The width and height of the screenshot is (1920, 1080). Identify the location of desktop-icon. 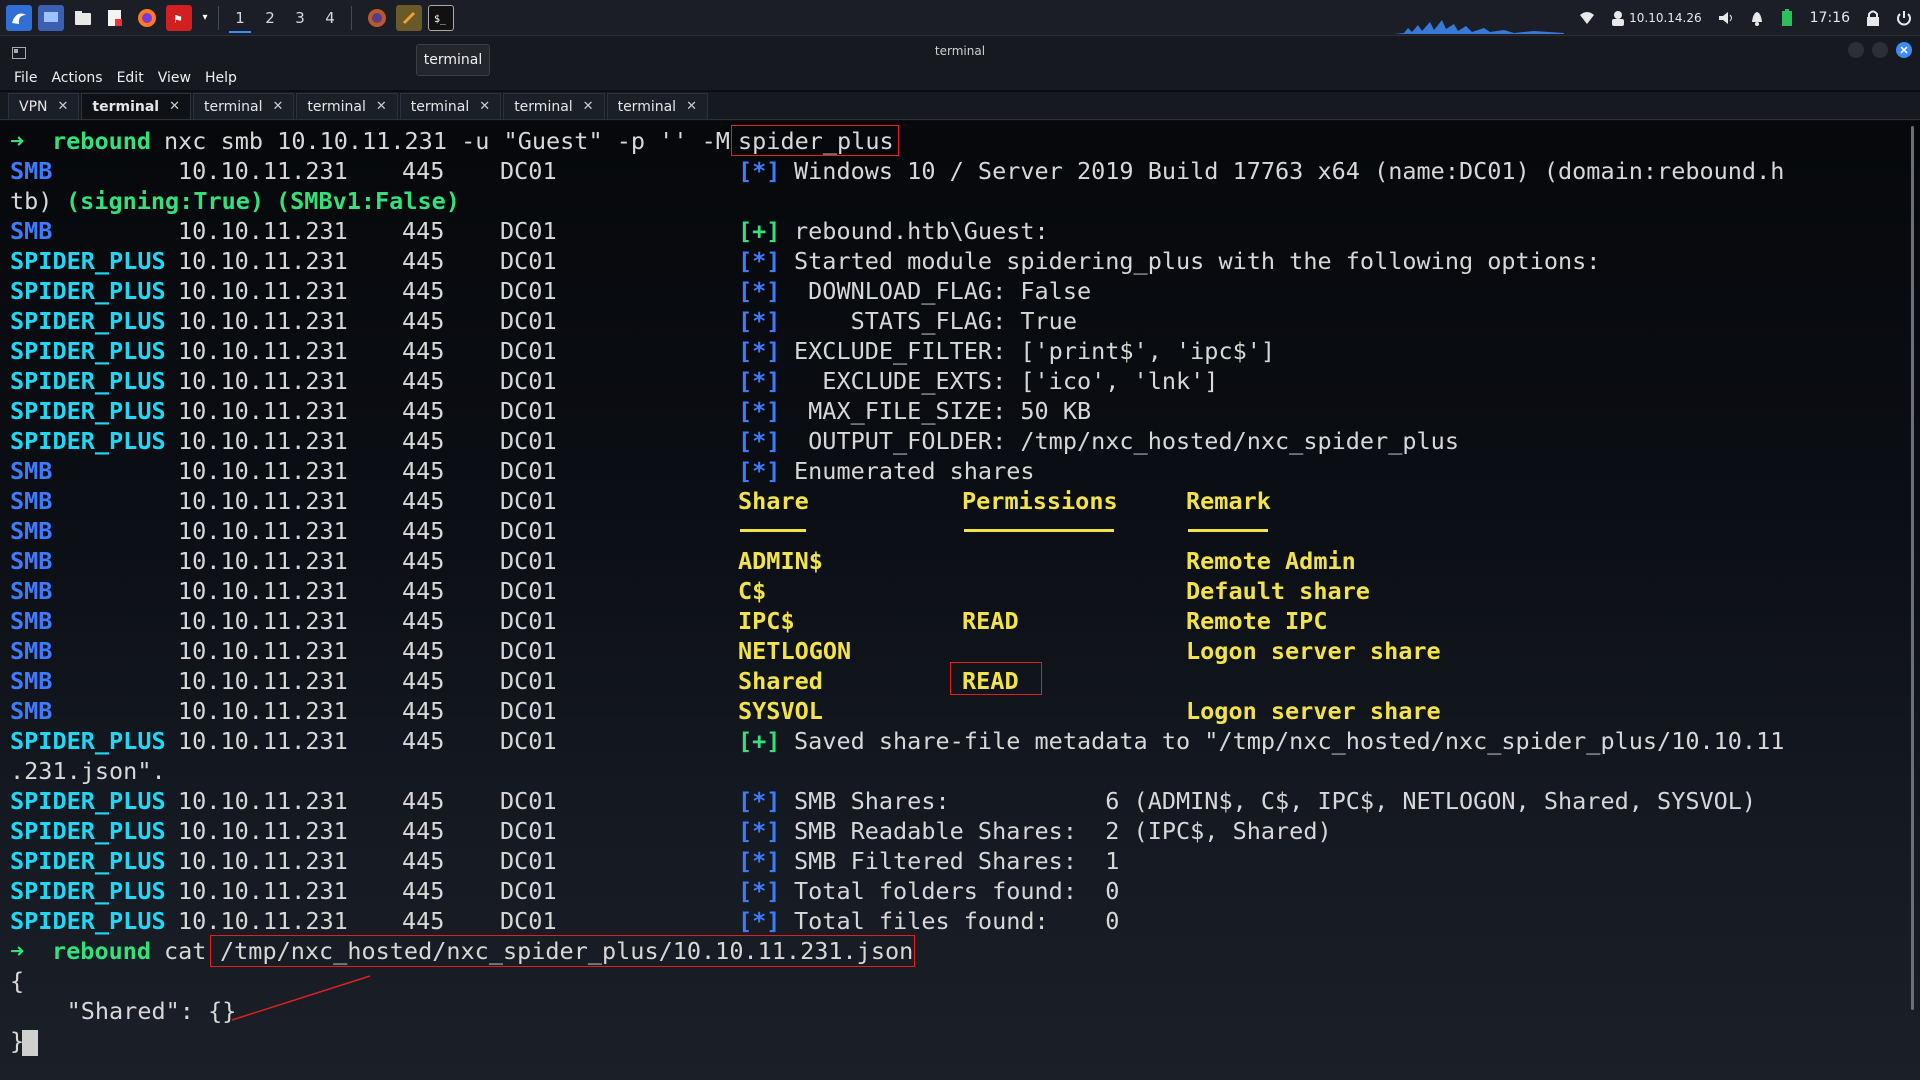
(51, 17).